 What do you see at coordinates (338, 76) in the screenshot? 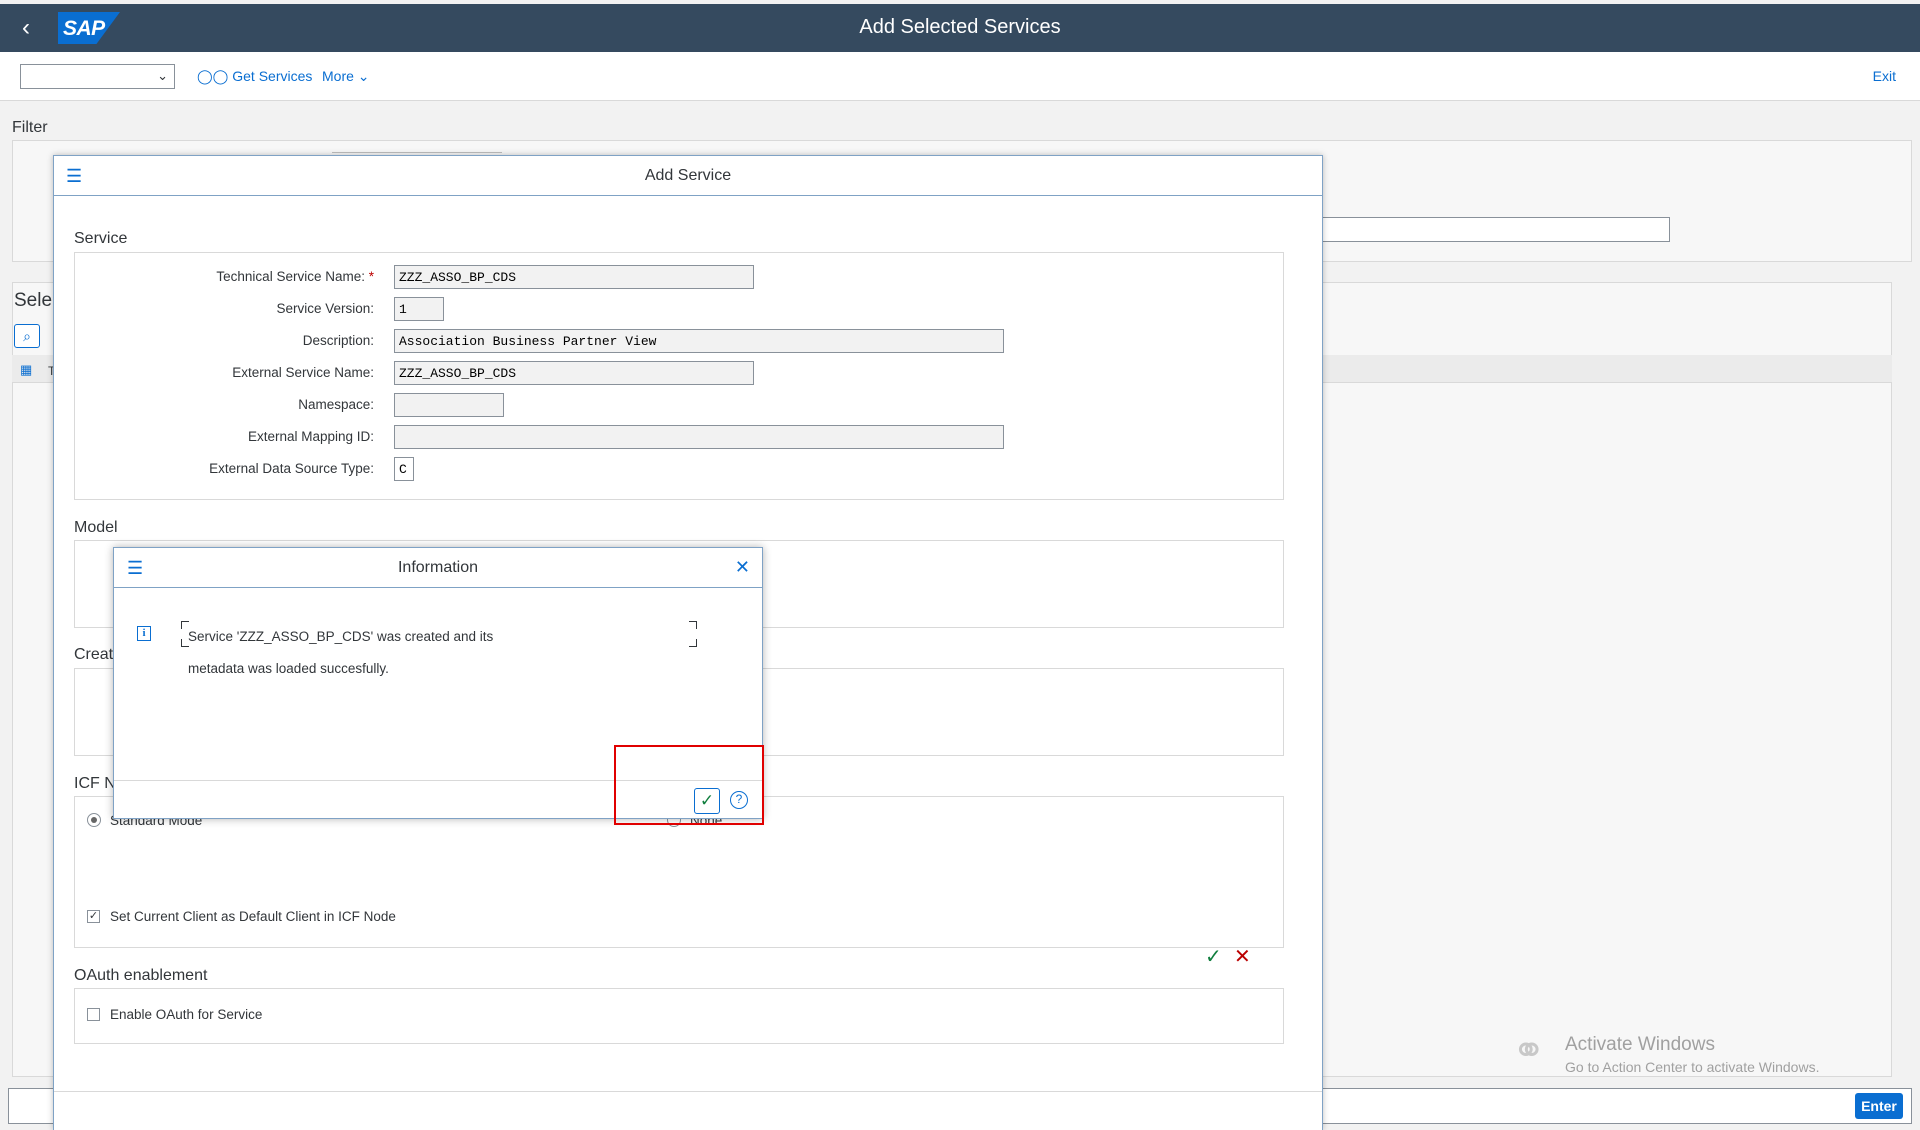
I see `more-label: More` at bounding box center [338, 76].